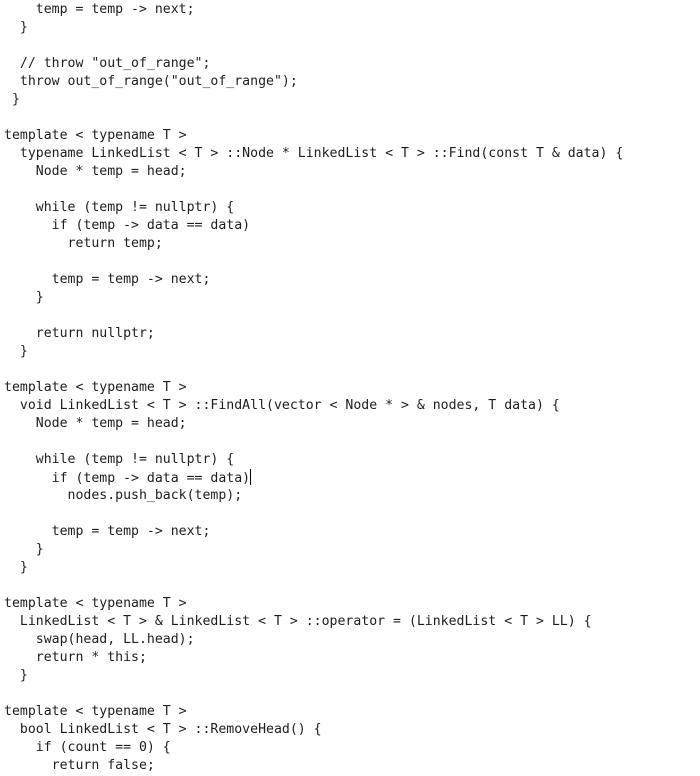 The image size is (700, 776). Describe the element at coordinates (107, 63) in the screenshot. I see `code-line-text: // throw "out_of_range";` at that location.